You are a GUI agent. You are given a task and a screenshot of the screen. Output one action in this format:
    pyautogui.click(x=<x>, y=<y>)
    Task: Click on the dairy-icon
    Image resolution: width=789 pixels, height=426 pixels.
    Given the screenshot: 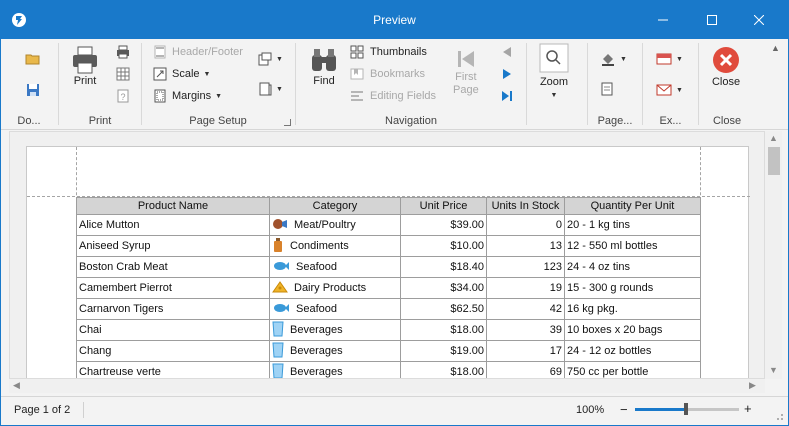 What is the action you would take?
    pyautogui.click(x=283, y=288)
    